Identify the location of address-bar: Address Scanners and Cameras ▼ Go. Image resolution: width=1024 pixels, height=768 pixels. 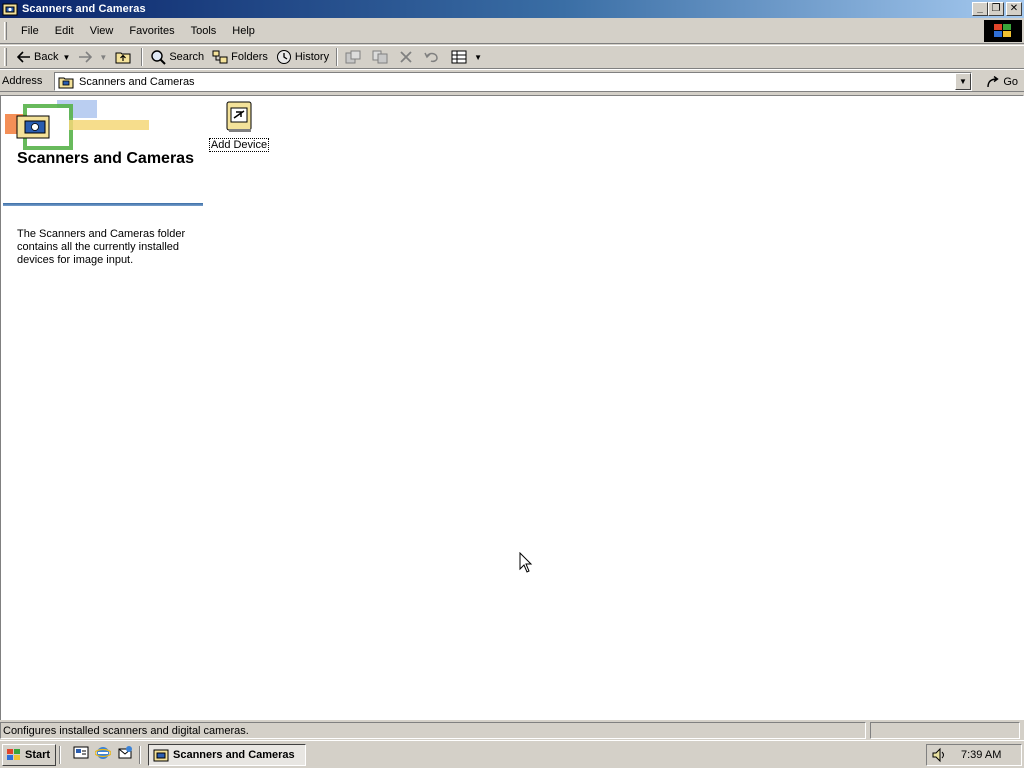
(512, 80).